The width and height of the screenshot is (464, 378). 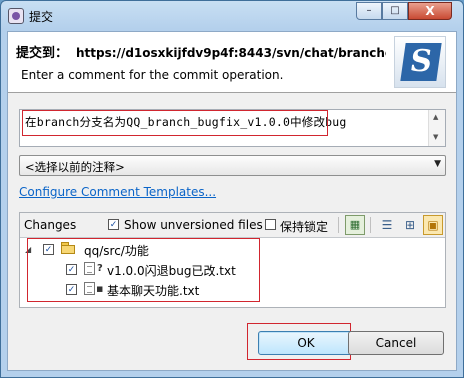 What do you see at coordinates (306, 343) in the screenshot?
I see `ok-button: OK` at bounding box center [306, 343].